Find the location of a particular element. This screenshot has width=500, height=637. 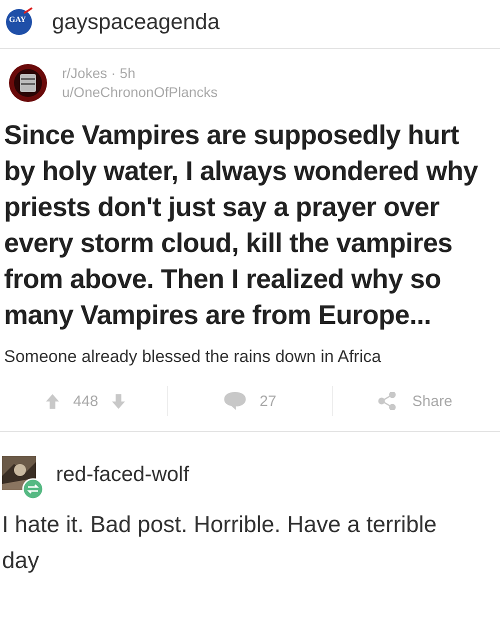

username: u/OneChrononOfPlancks is located at coordinates (140, 92).